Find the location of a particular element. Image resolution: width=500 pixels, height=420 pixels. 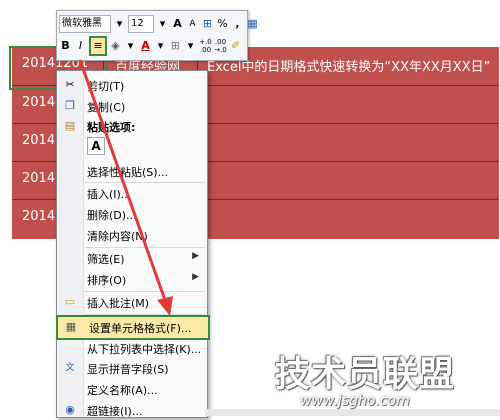

menu-item-clear-contents: 清除内容(N) is located at coordinates (132, 235).